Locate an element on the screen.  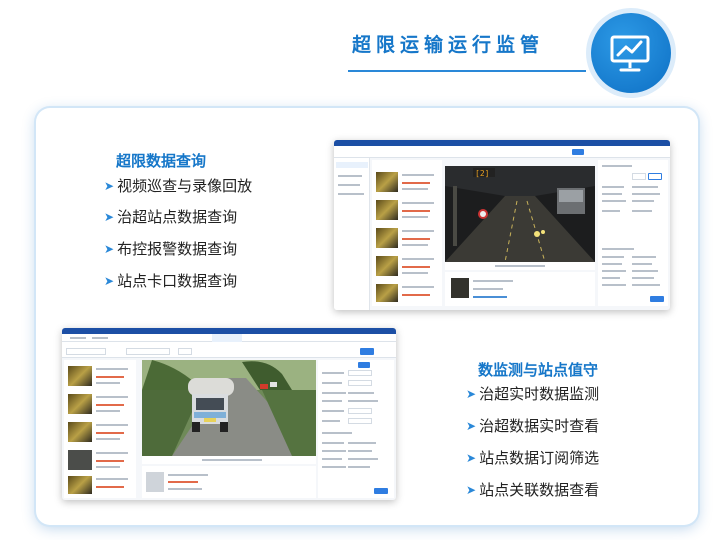
app-toolbar is located at coordinates (502, 152).